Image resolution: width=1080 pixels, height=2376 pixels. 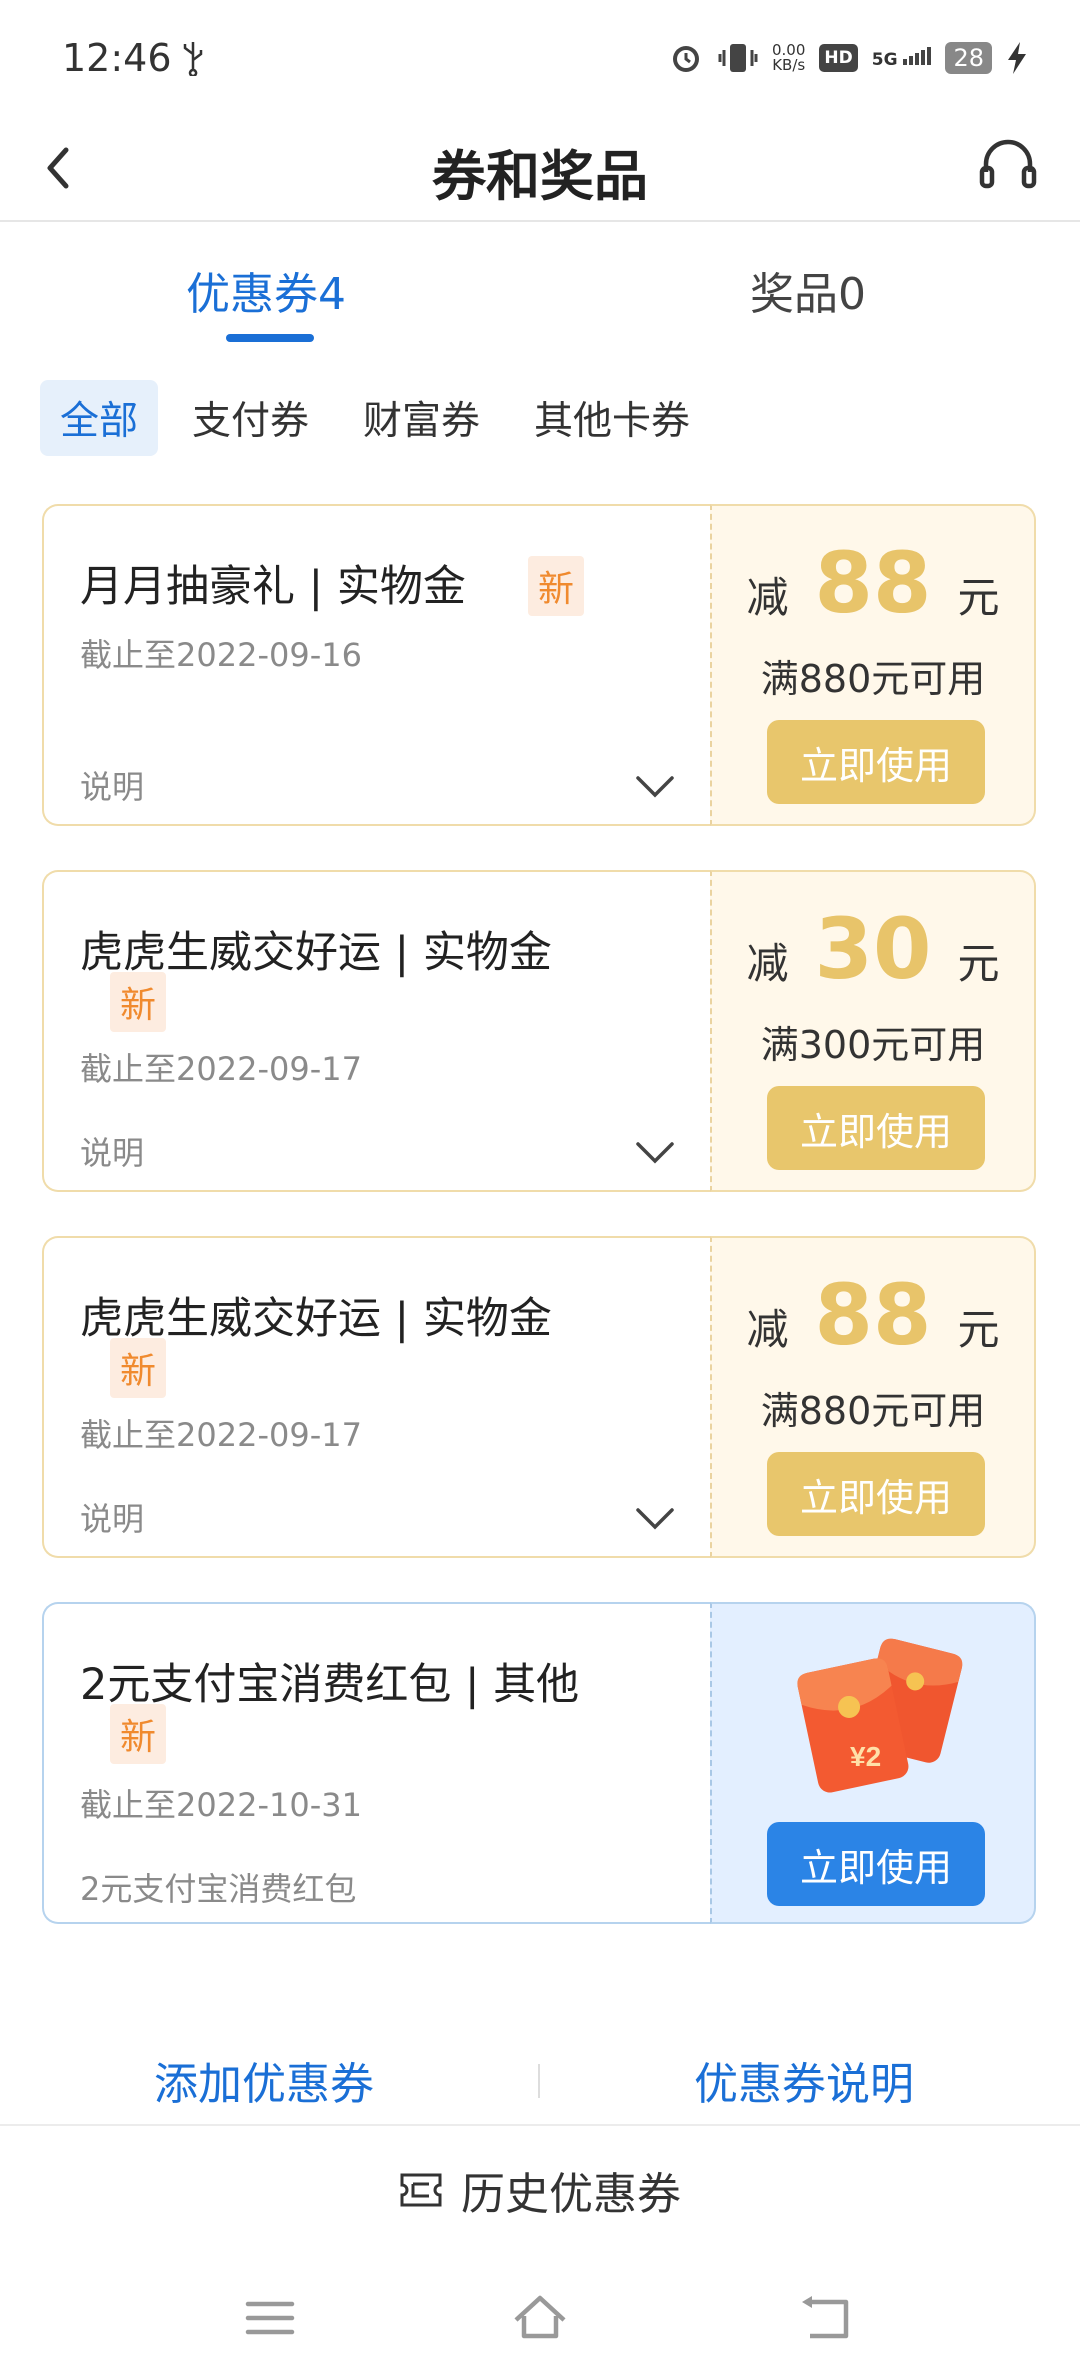 I want to click on alarm-icon, so click(x=685, y=59).